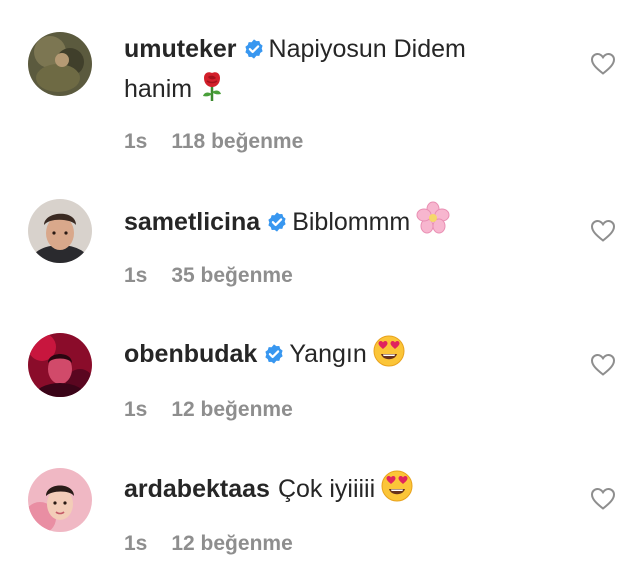 The image size is (635, 576). What do you see at coordinates (231, 275) in the screenshot?
I see `likes-count: 35 beğenme` at bounding box center [231, 275].